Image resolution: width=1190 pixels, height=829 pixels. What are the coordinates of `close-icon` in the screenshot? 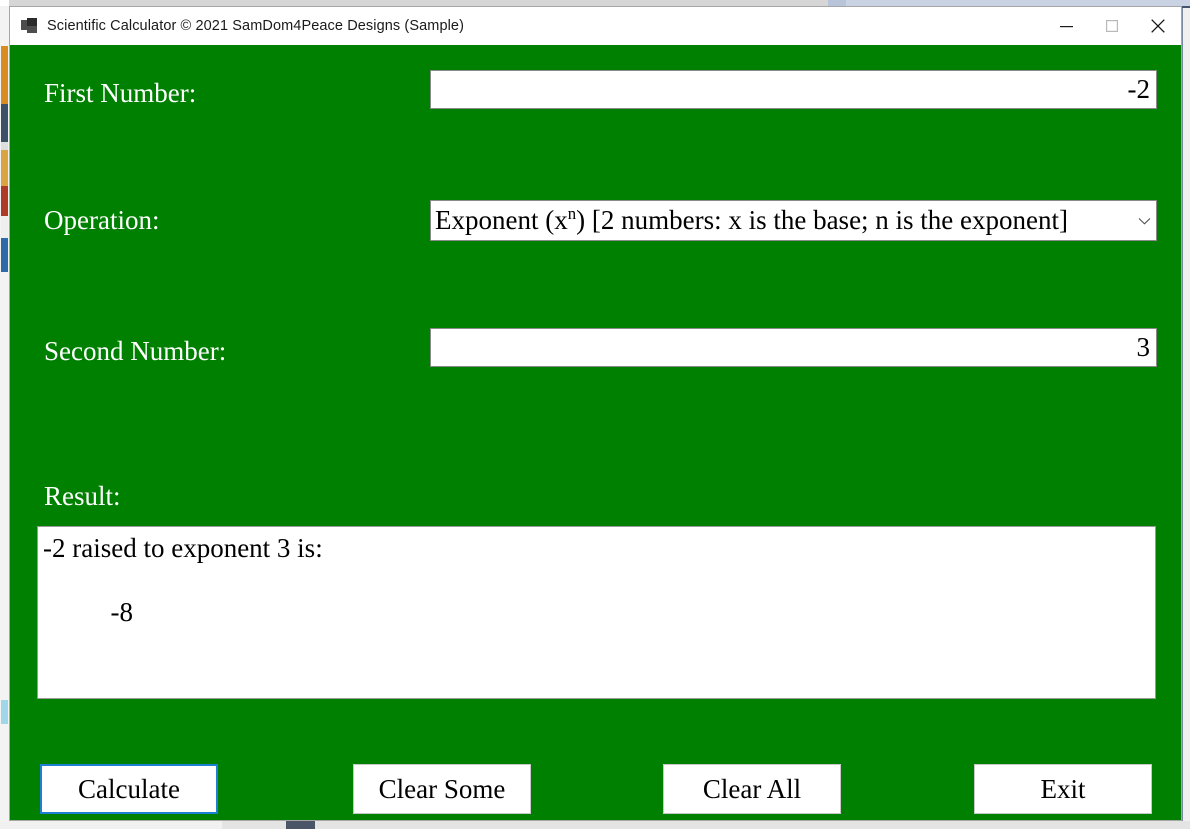 It's located at (1158, 26).